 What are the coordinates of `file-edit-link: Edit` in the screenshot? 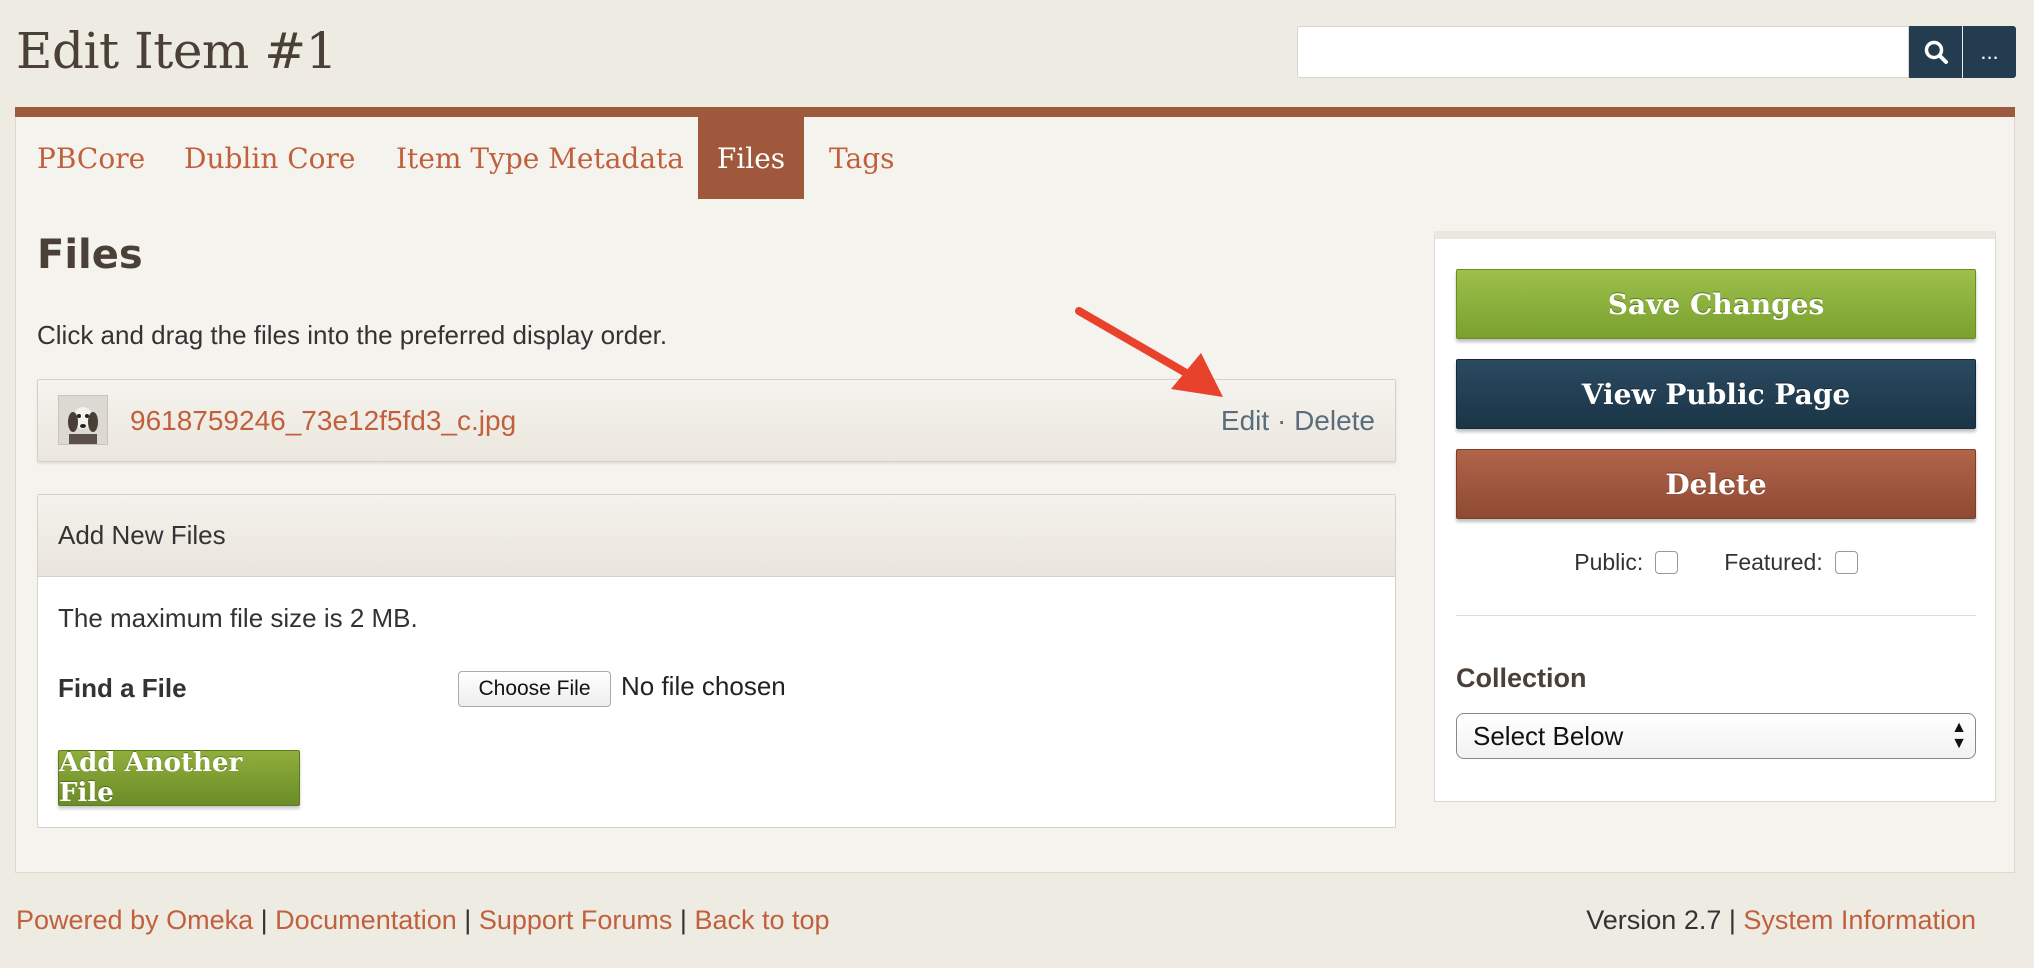 It's located at (1245, 420).